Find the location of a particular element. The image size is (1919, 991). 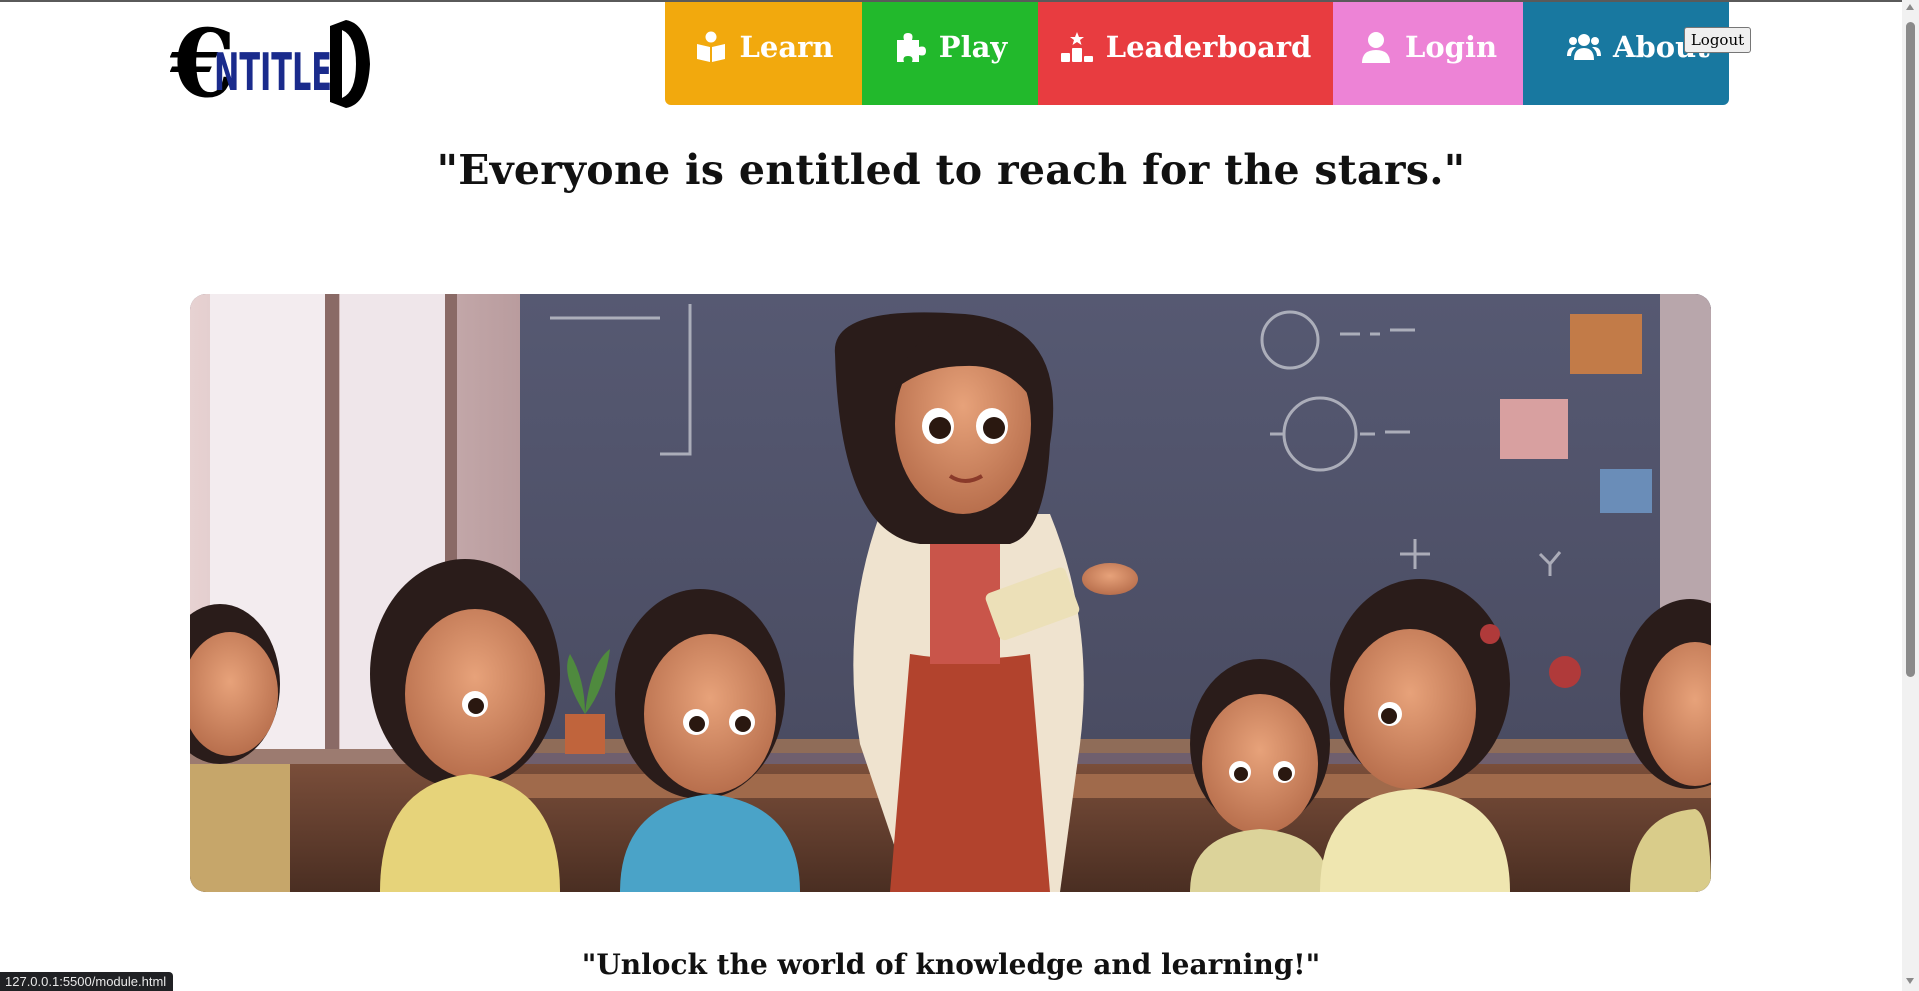

nav-item-play: Play is located at coordinates (950, 53).